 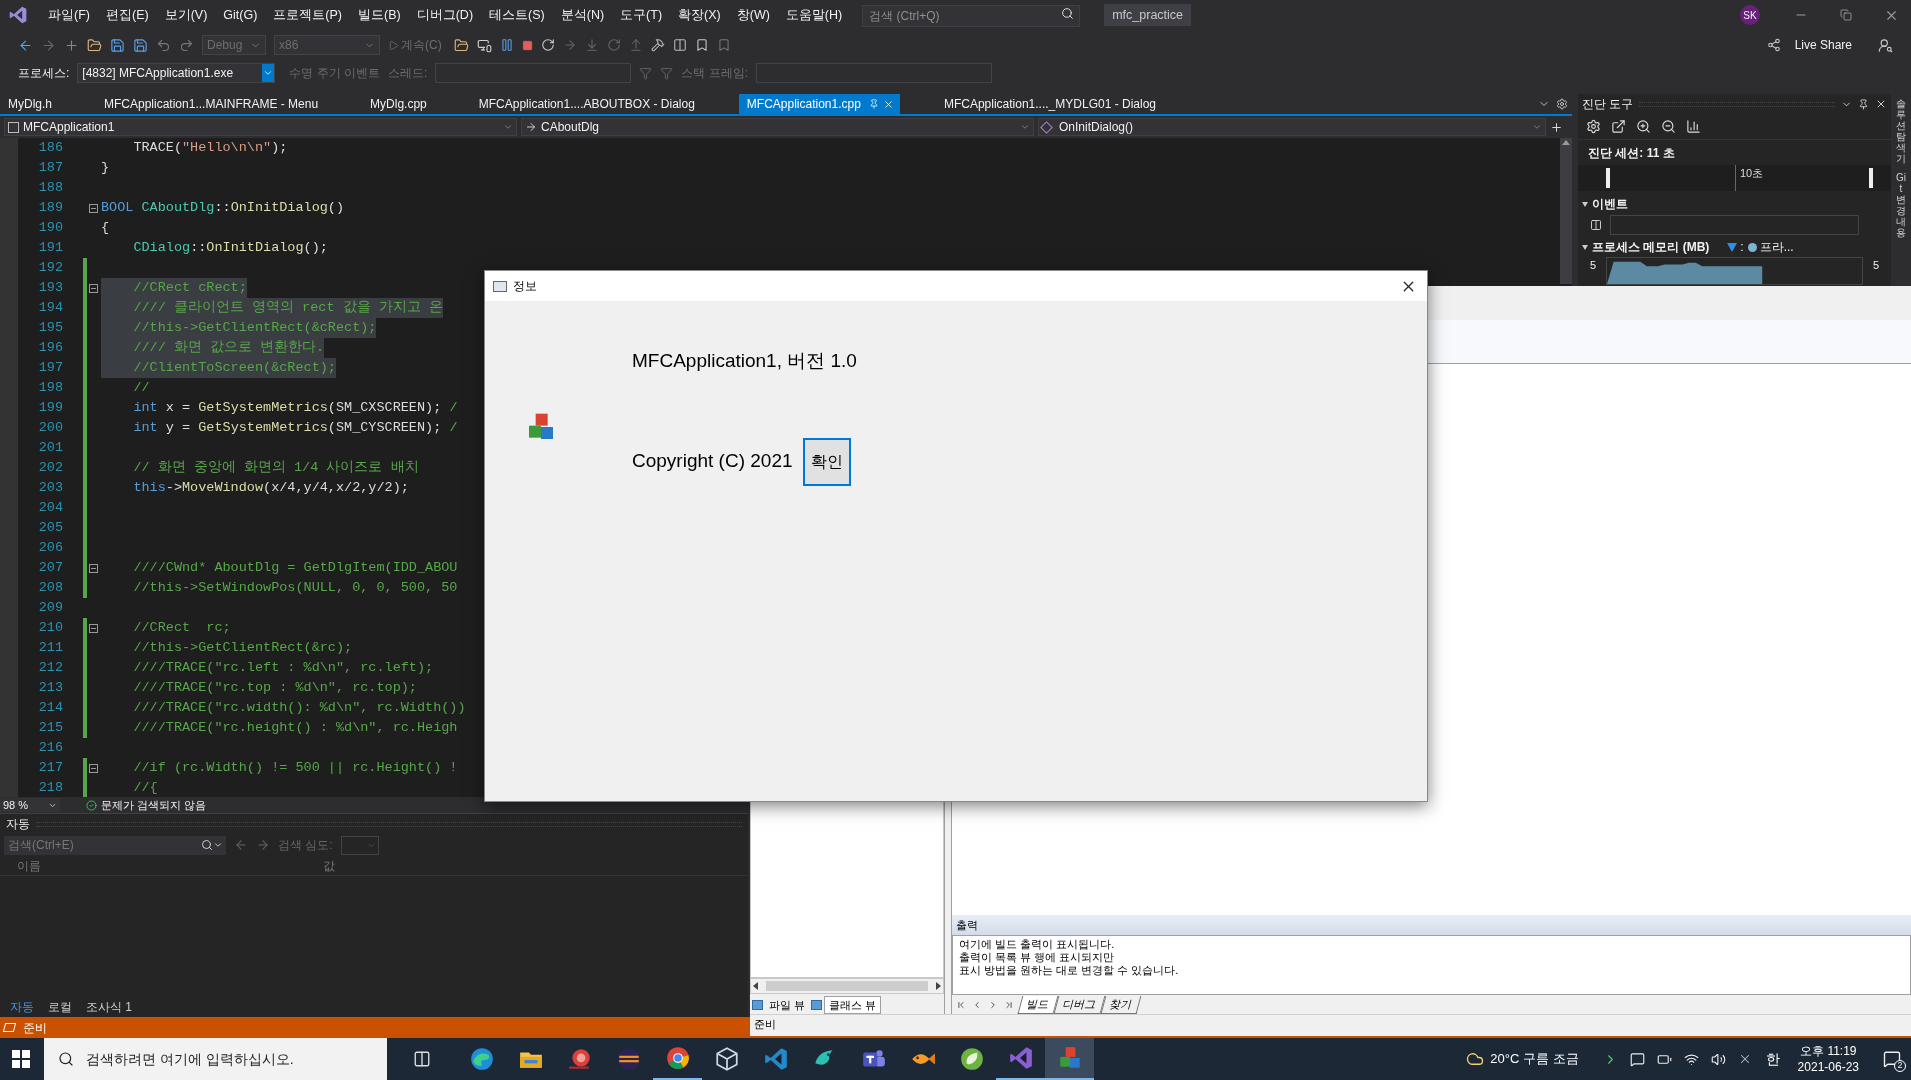 What do you see at coordinates (1292, 127) in the screenshot?
I see `member-dropdown: OnInitDialog()` at bounding box center [1292, 127].